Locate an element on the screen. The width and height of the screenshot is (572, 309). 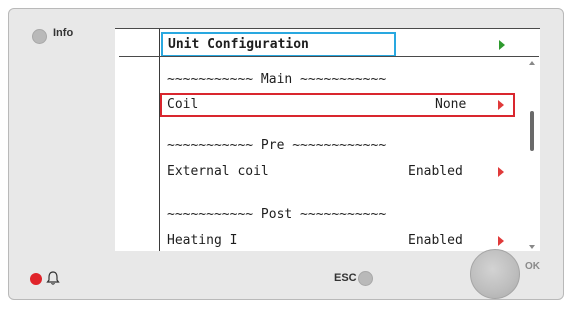
title-divider is located at coordinates (329, 56).